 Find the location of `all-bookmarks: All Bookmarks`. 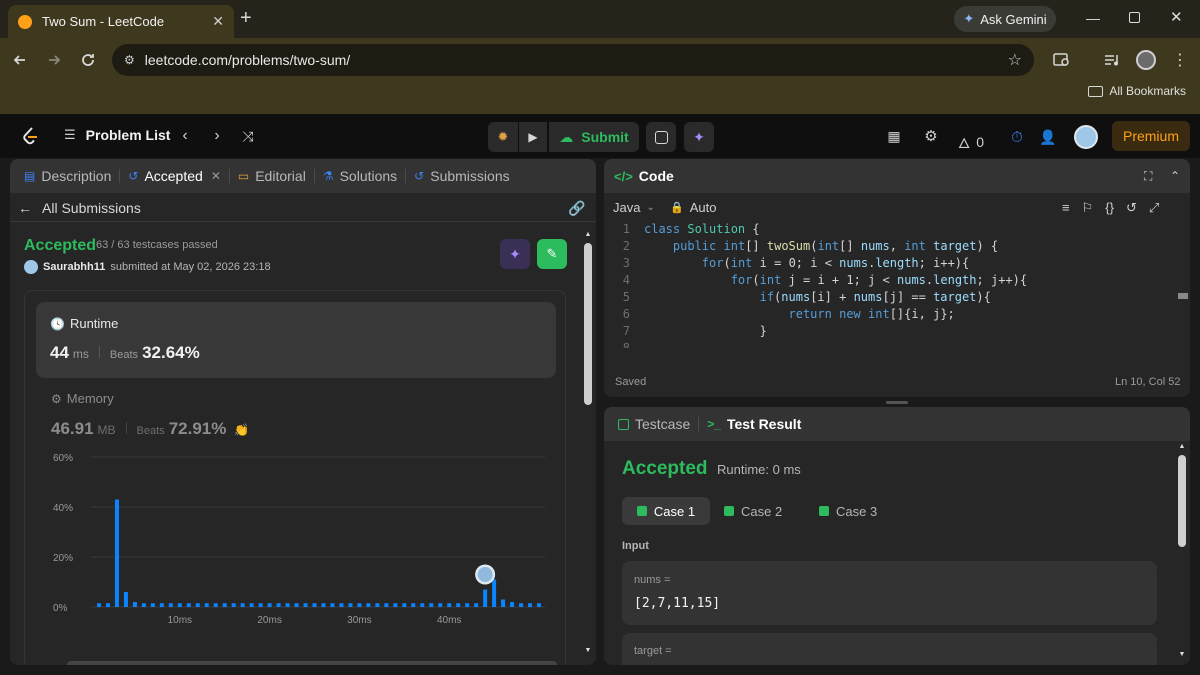

all-bookmarks: All Bookmarks is located at coordinates (1137, 91).